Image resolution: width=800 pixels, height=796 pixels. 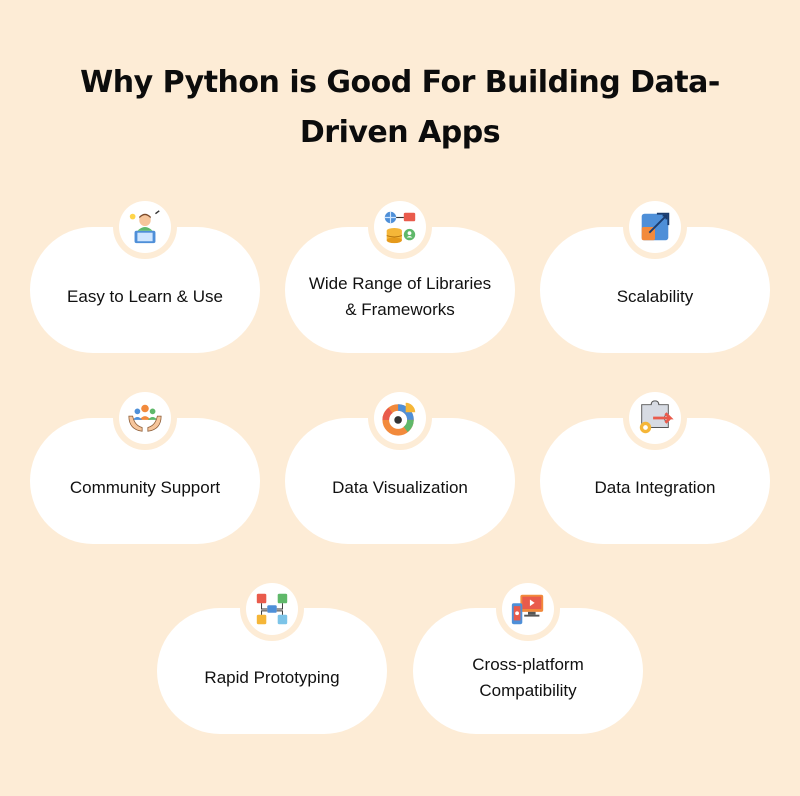 What do you see at coordinates (272, 677) in the screenshot?
I see `feature-label: Rapid Prototyping` at bounding box center [272, 677].